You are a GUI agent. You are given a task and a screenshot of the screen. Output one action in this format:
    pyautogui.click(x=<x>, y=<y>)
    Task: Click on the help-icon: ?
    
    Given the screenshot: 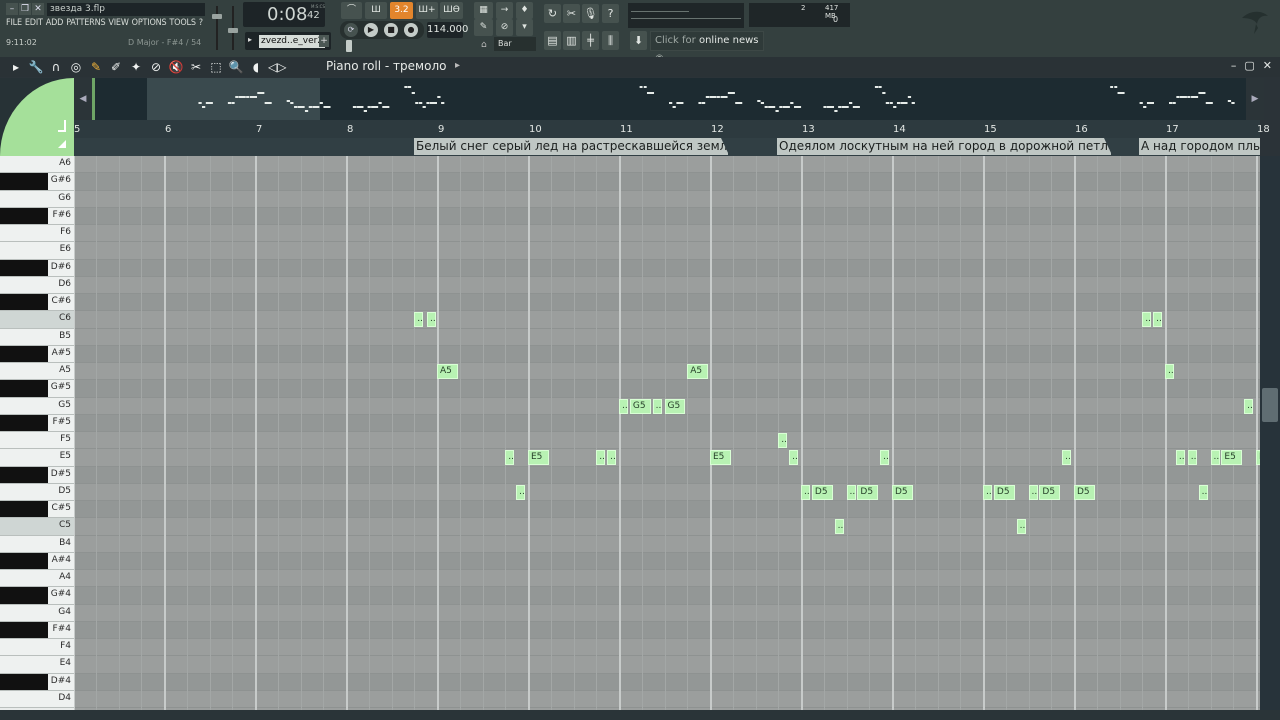 What is the action you would take?
    pyautogui.click(x=610, y=13)
    